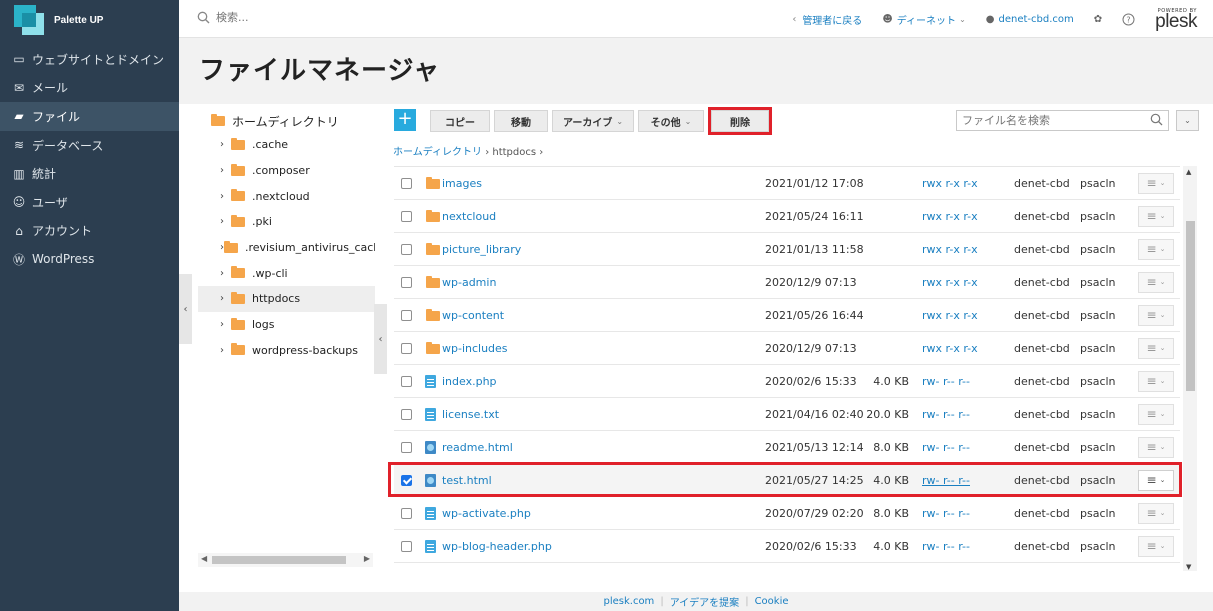 The width and height of the screenshot is (1213, 611). Describe the element at coordinates (475, 348) in the screenshot. I see `file-name: wp-includes` at that location.